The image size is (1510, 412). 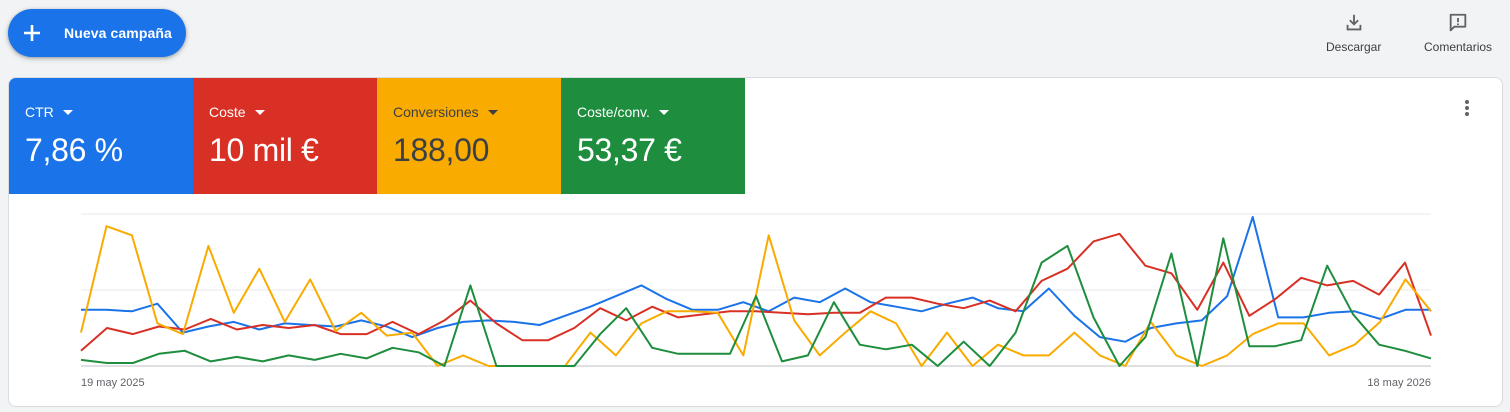 What do you see at coordinates (1458, 47) in the screenshot?
I see `feedback-label: Comentarios` at bounding box center [1458, 47].